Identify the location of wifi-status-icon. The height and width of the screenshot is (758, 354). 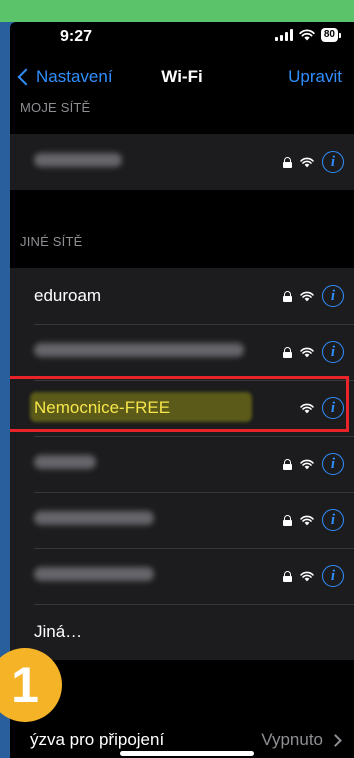
(307, 35).